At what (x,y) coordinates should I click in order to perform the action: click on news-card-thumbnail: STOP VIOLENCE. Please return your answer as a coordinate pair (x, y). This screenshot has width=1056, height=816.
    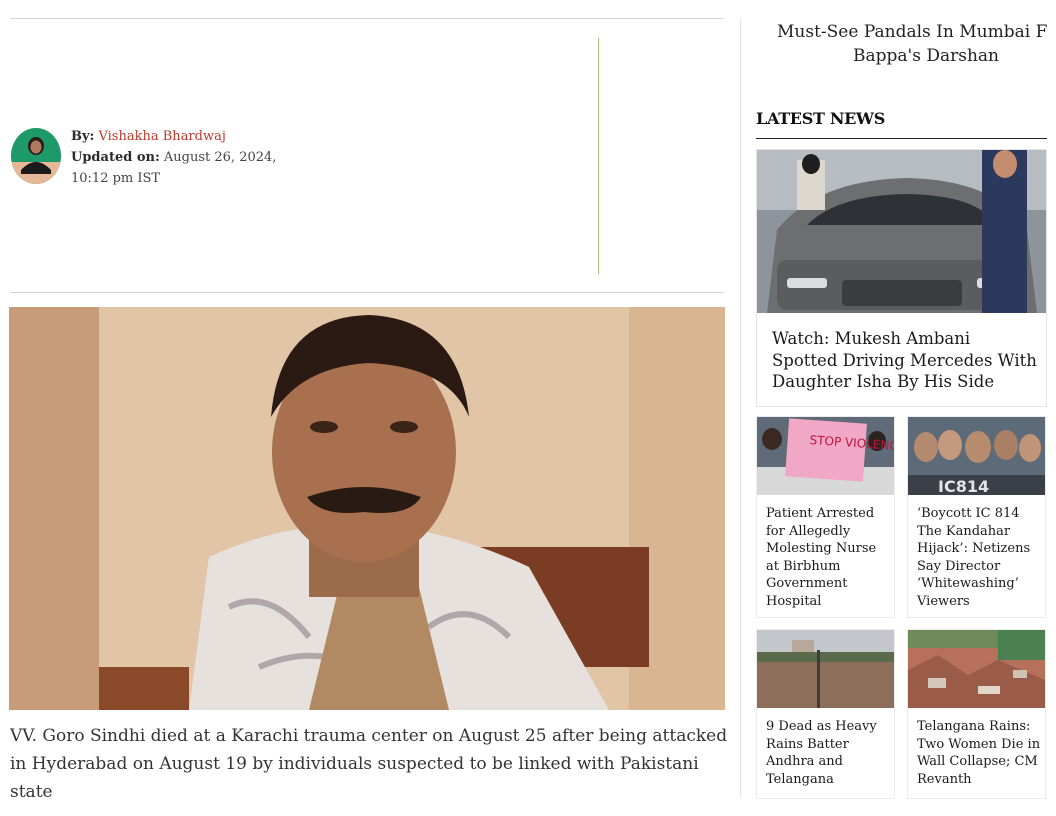
    Looking at the image, I should click on (825, 456).